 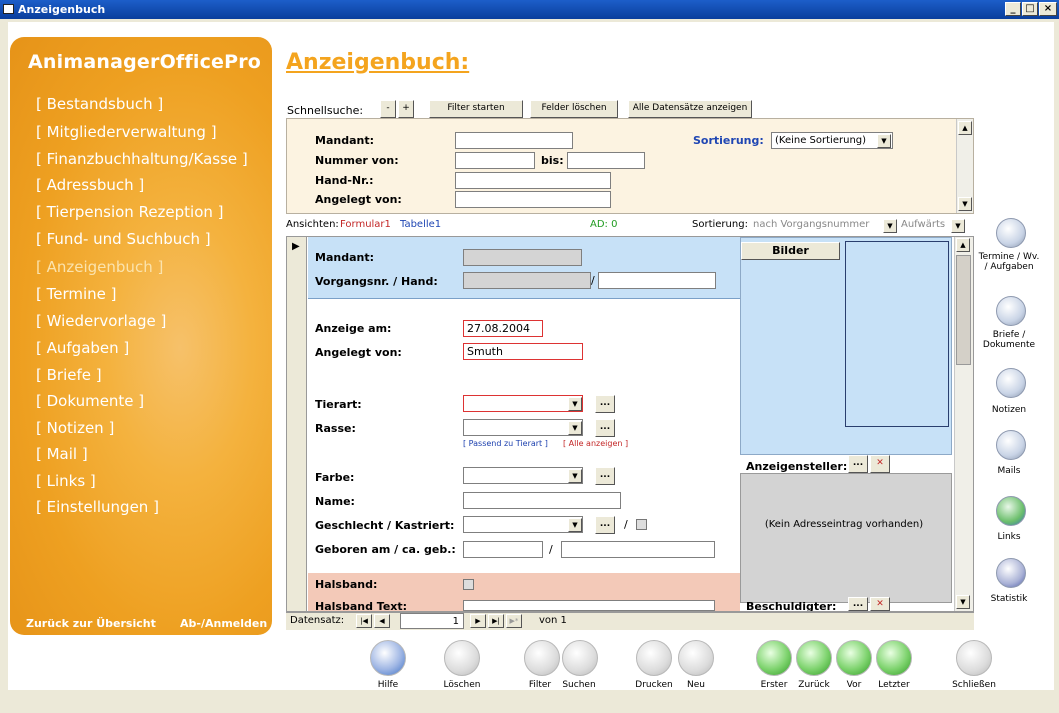 I want to click on new-document-icon, so click(x=696, y=658).